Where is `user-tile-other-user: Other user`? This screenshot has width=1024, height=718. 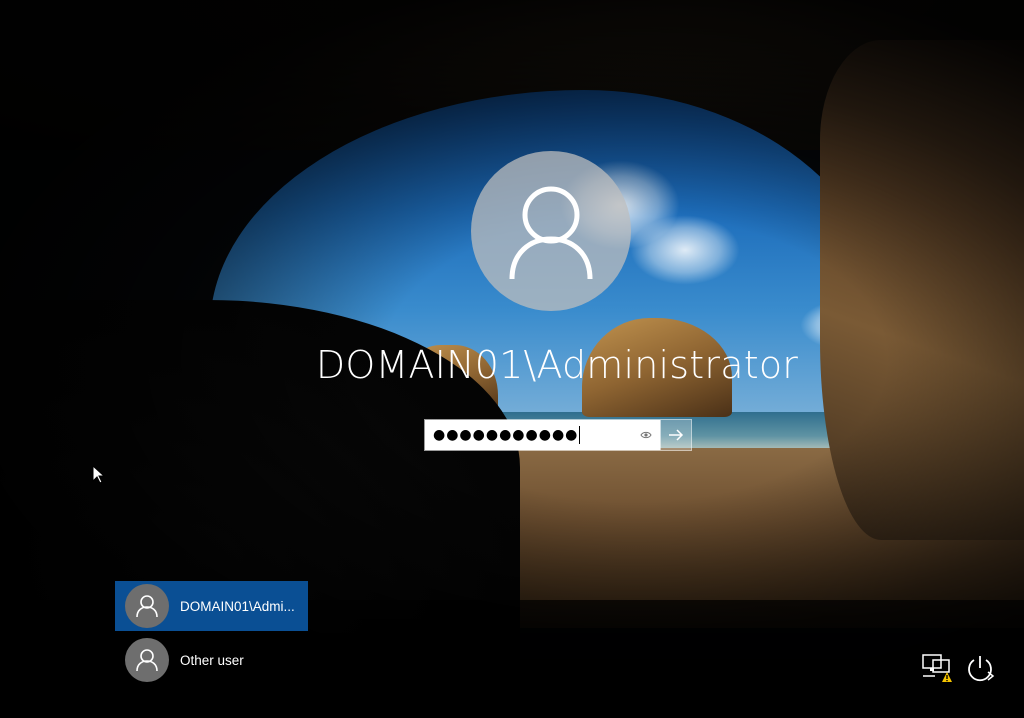 user-tile-other-user: Other user is located at coordinates (211, 660).